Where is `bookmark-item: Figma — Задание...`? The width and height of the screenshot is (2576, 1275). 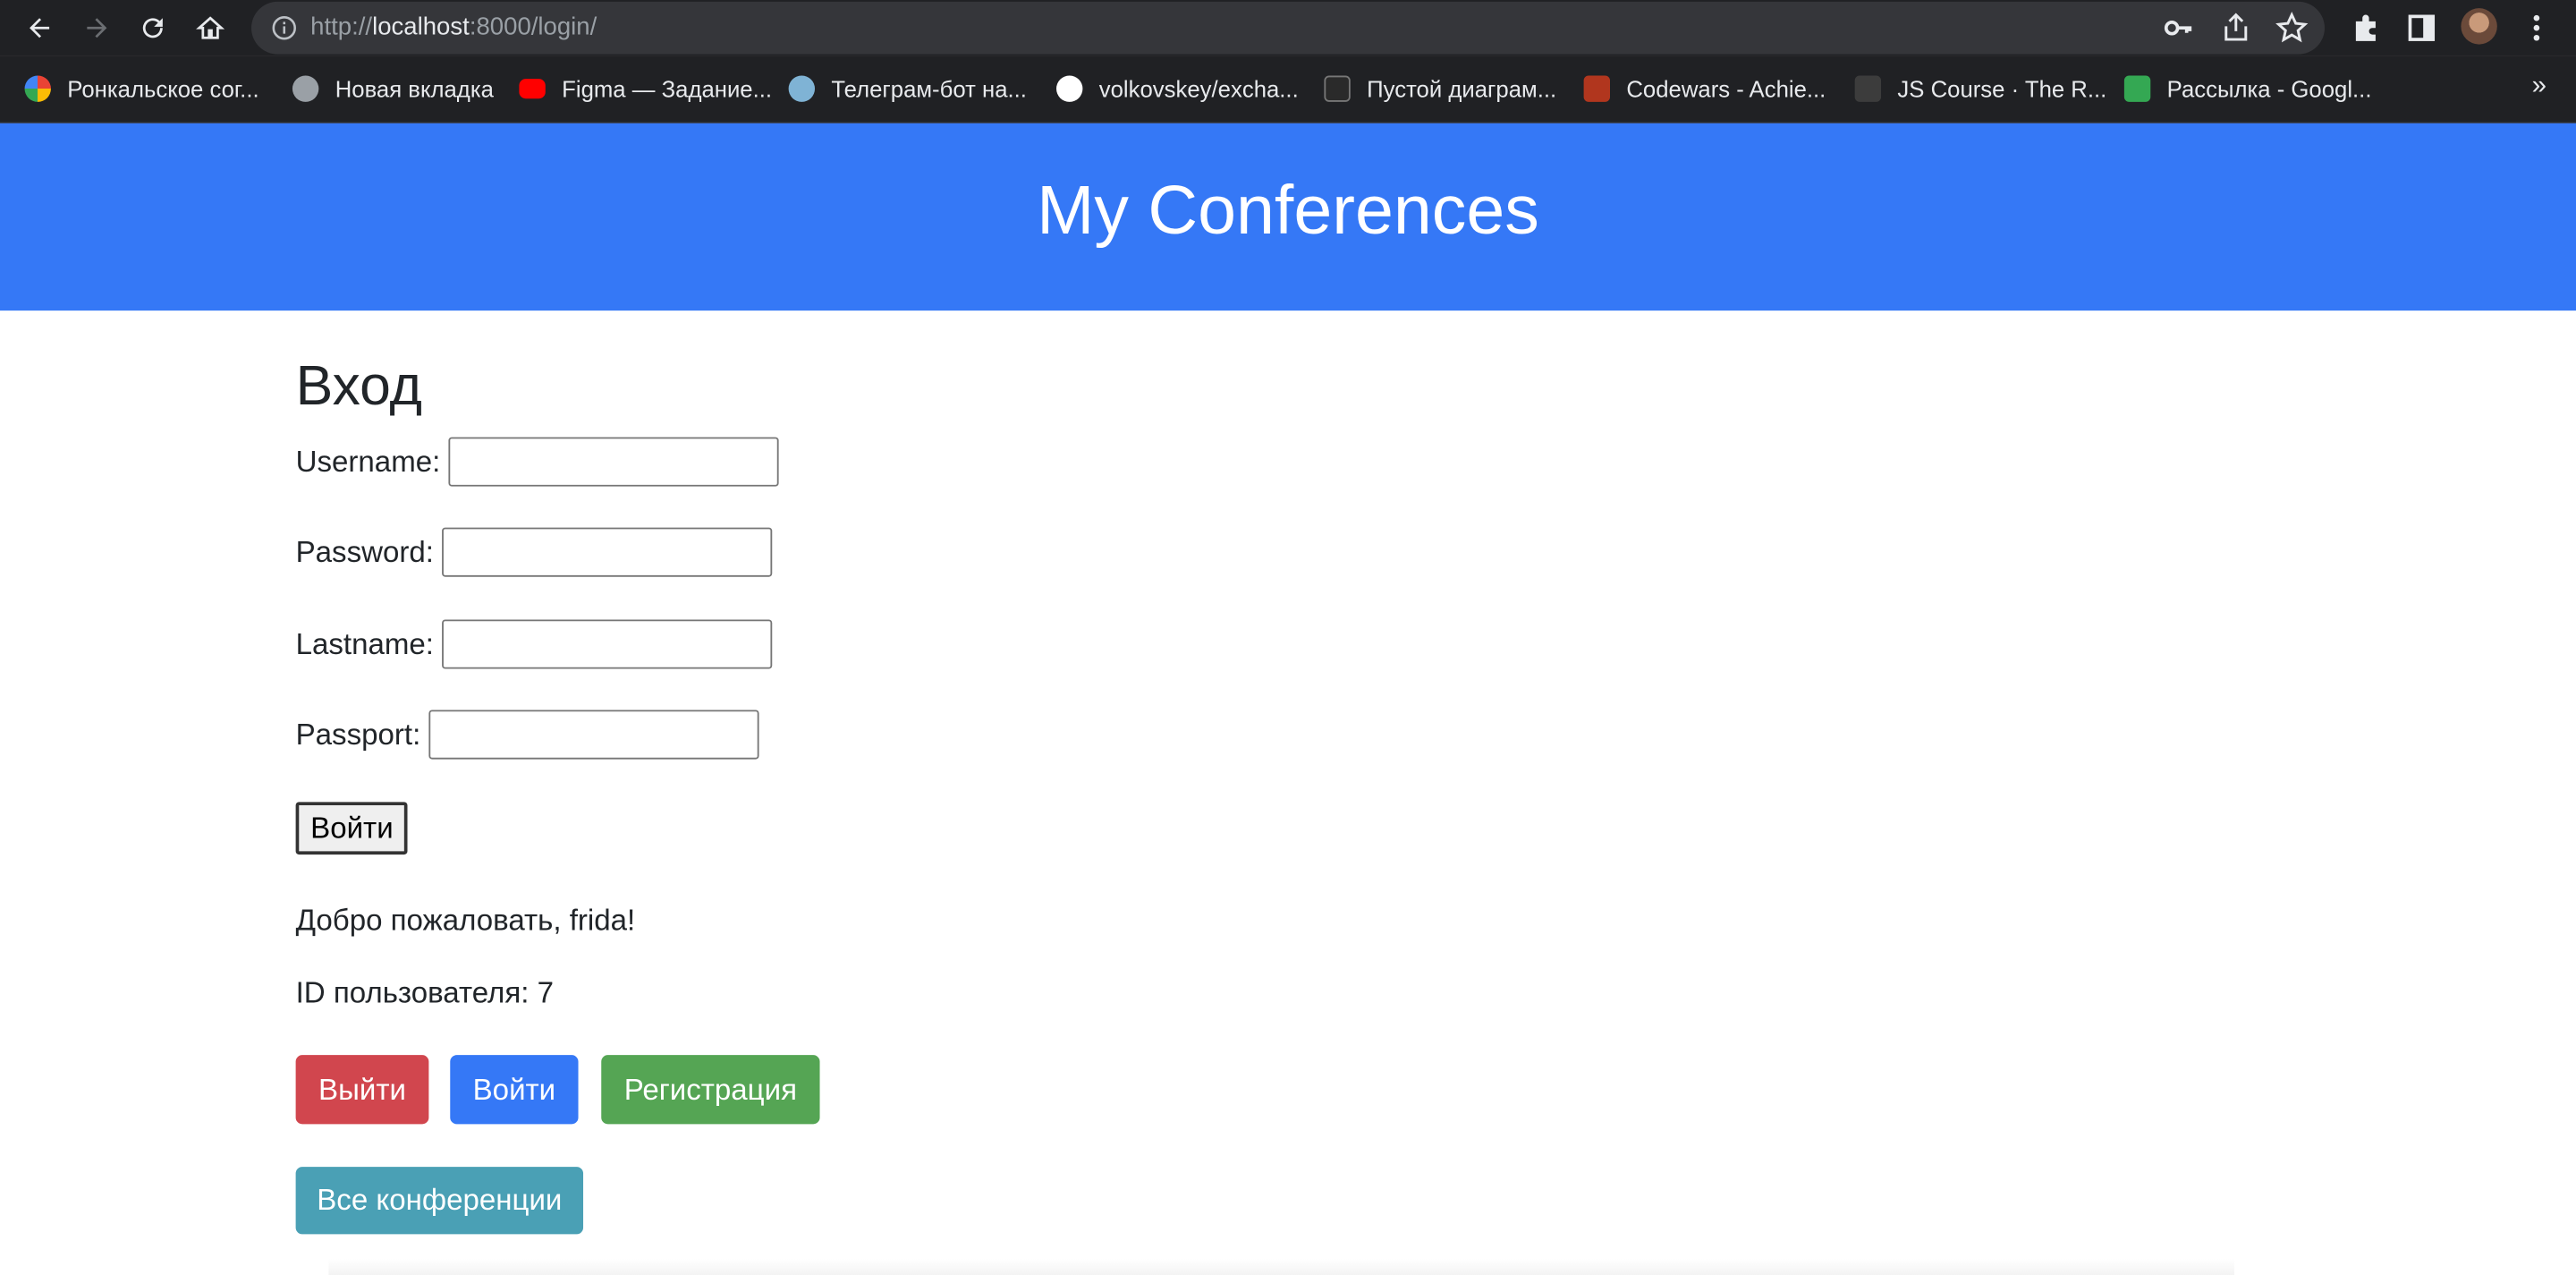
bookmark-item: Figma — Задание... is located at coordinates (645, 89).